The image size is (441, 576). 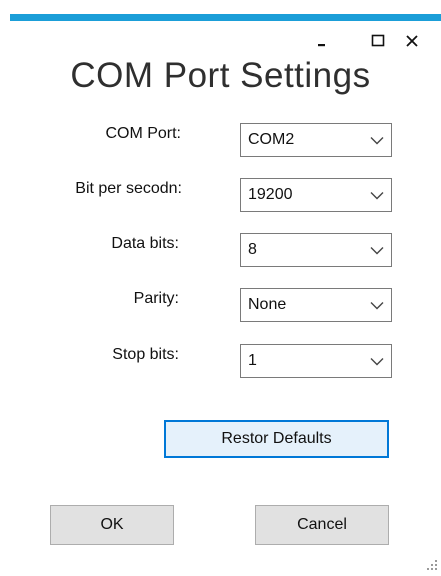 What do you see at coordinates (276, 439) in the screenshot?
I see `restore-defaults-button: Restor Defaults` at bounding box center [276, 439].